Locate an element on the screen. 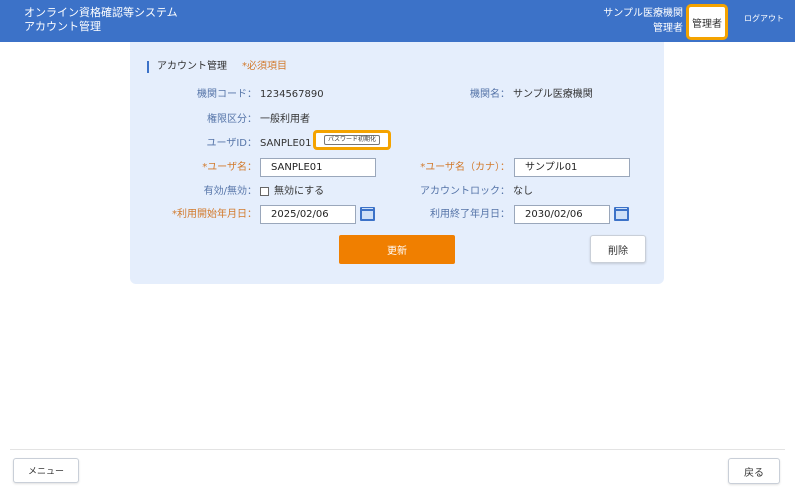 This screenshot has width=795, height=498. update-button: 更新 is located at coordinates (397, 249).